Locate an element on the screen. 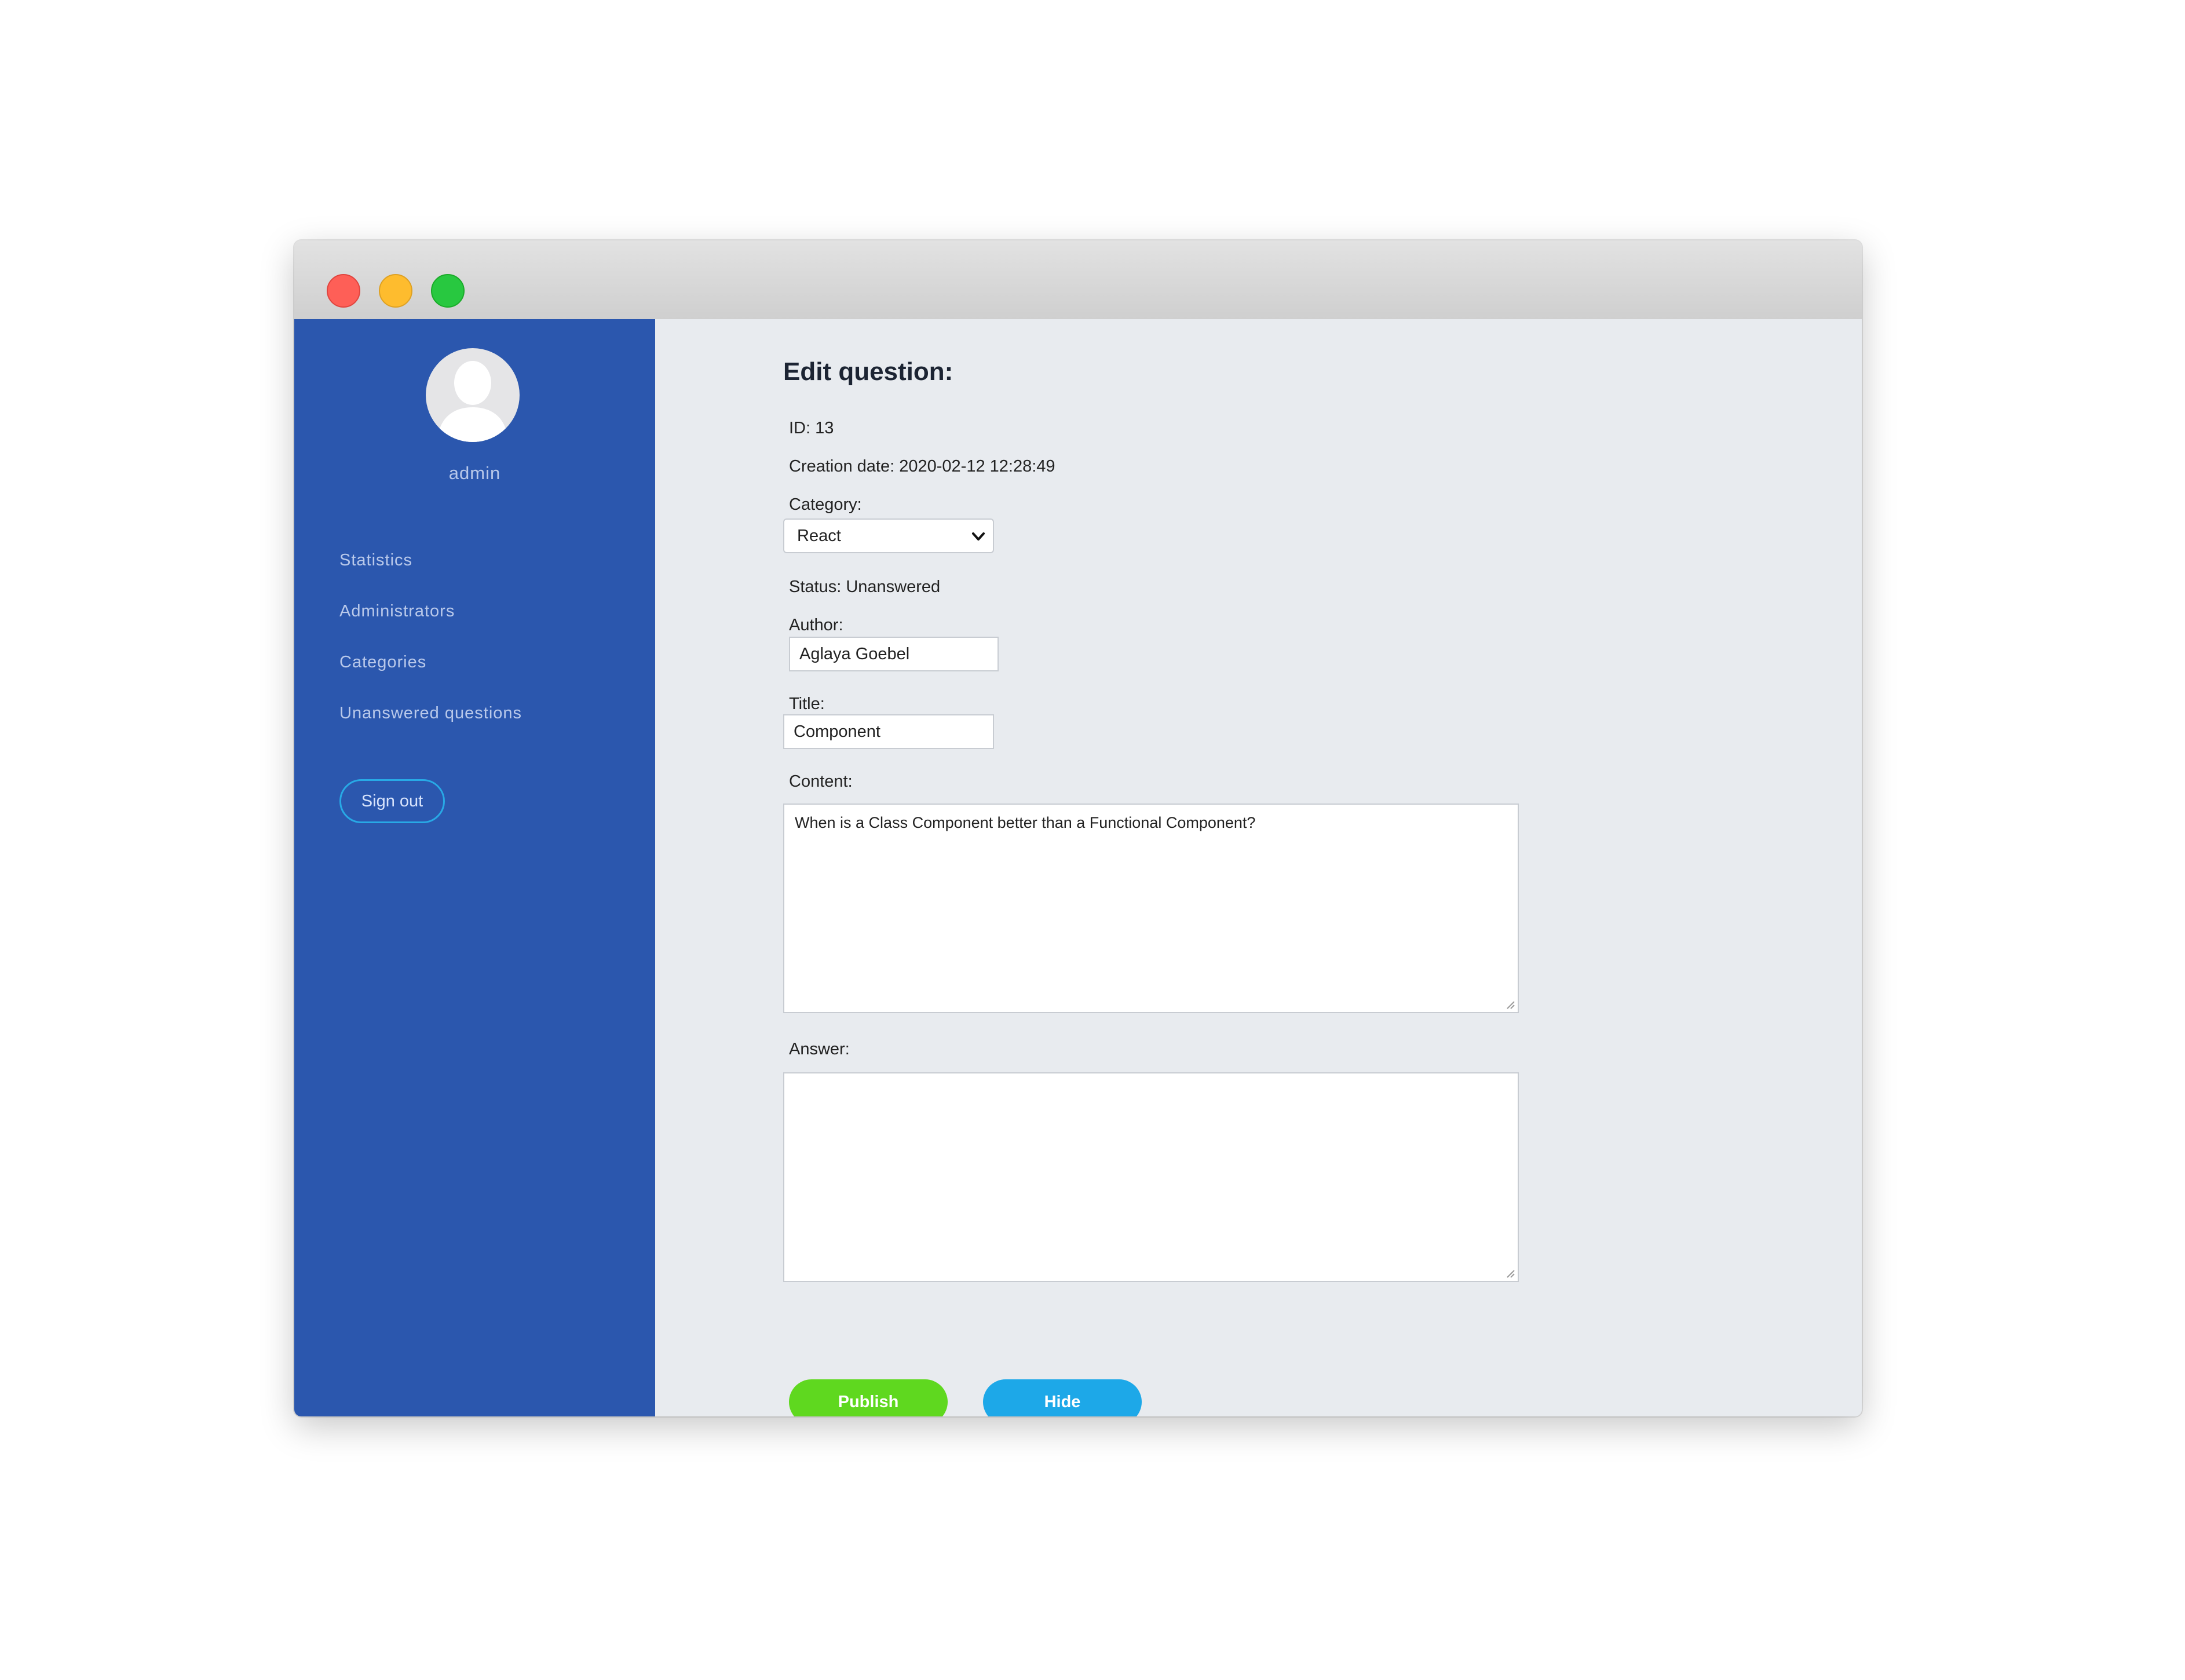 The image size is (2185, 1680). title-label: Title: is located at coordinates (807, 704).